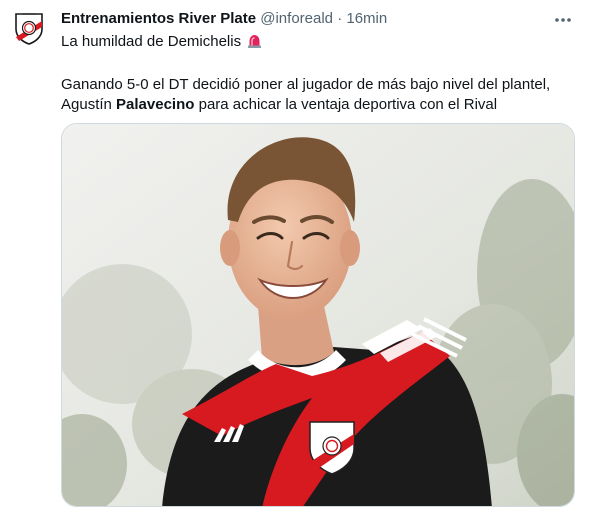 The image size is (589, 516). Describe the element at coordinates (296, 18) in the screenshot. I see `author-handle: @inforeald` at that location.